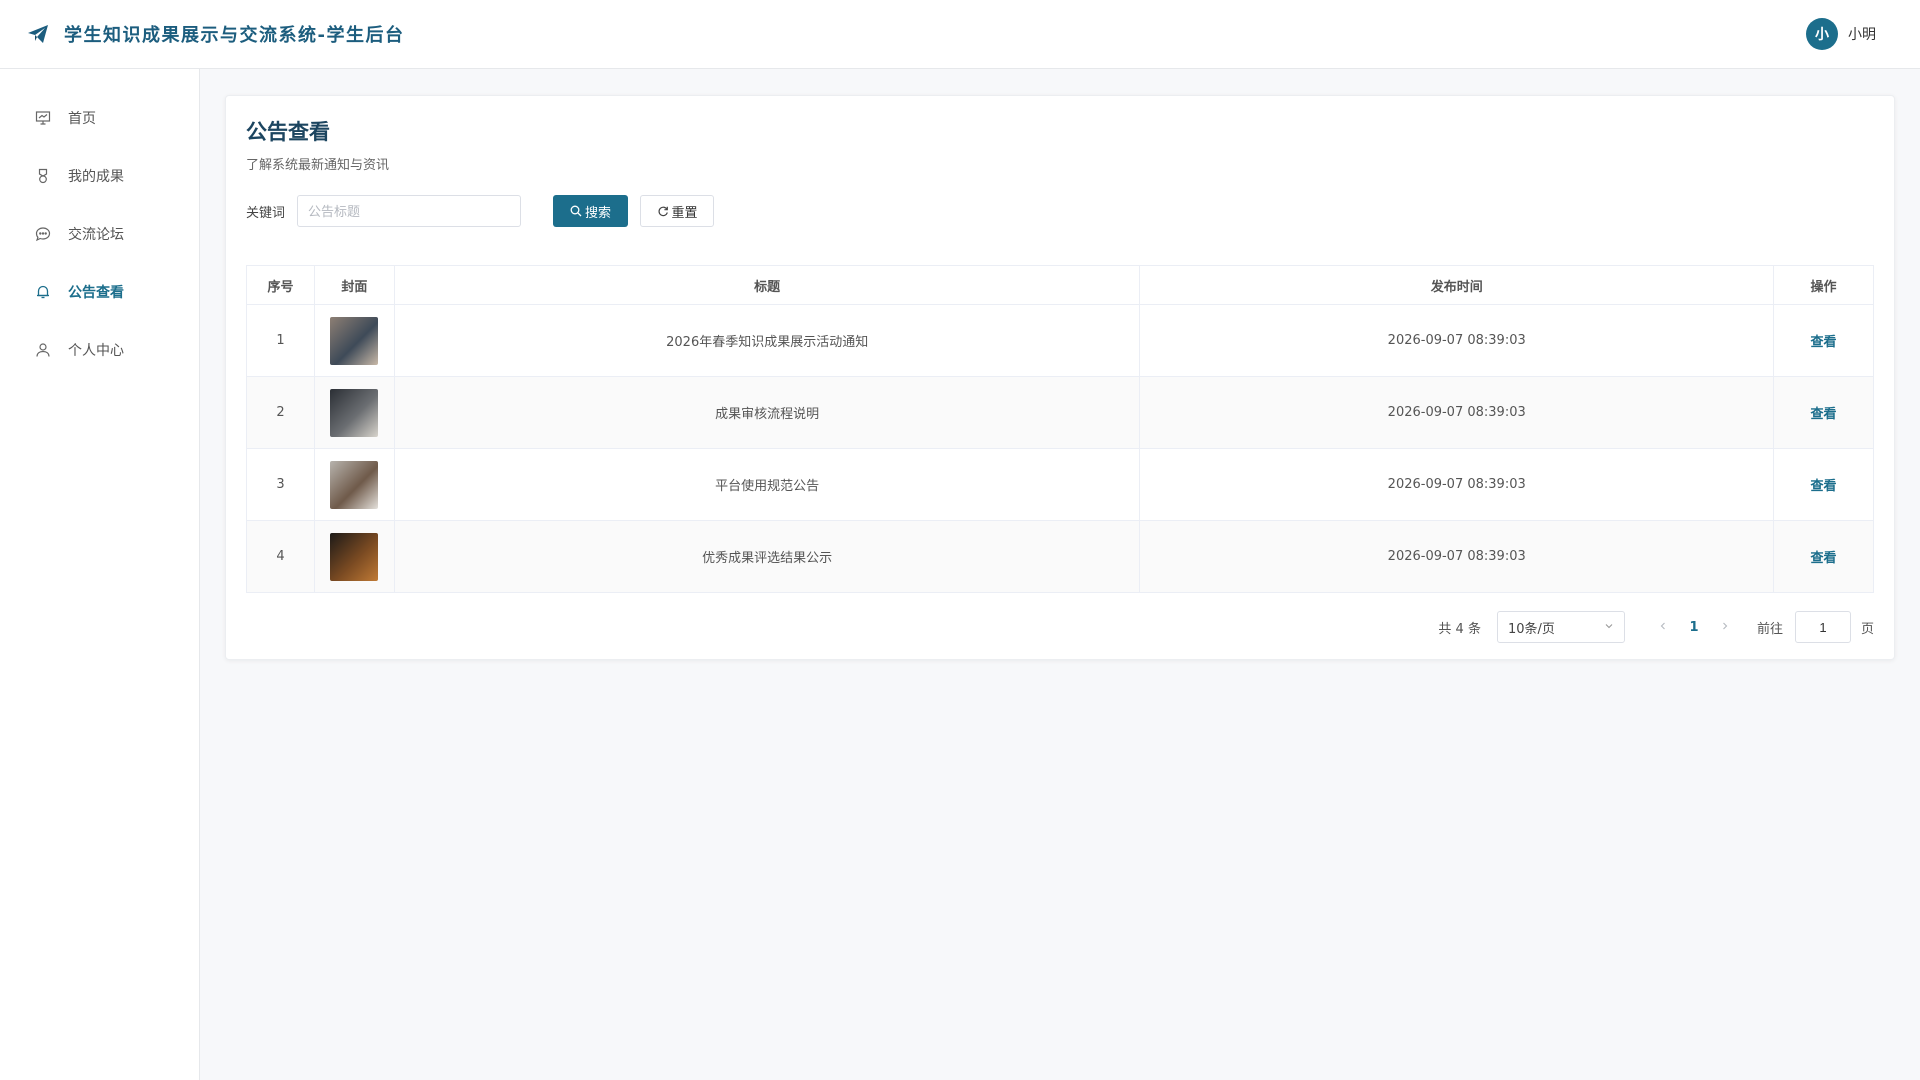  What do you see at coordinates (1531, 629) in the screenshot?
I see `page-size-value: 10条/页` at bounding box center [1531, 629].